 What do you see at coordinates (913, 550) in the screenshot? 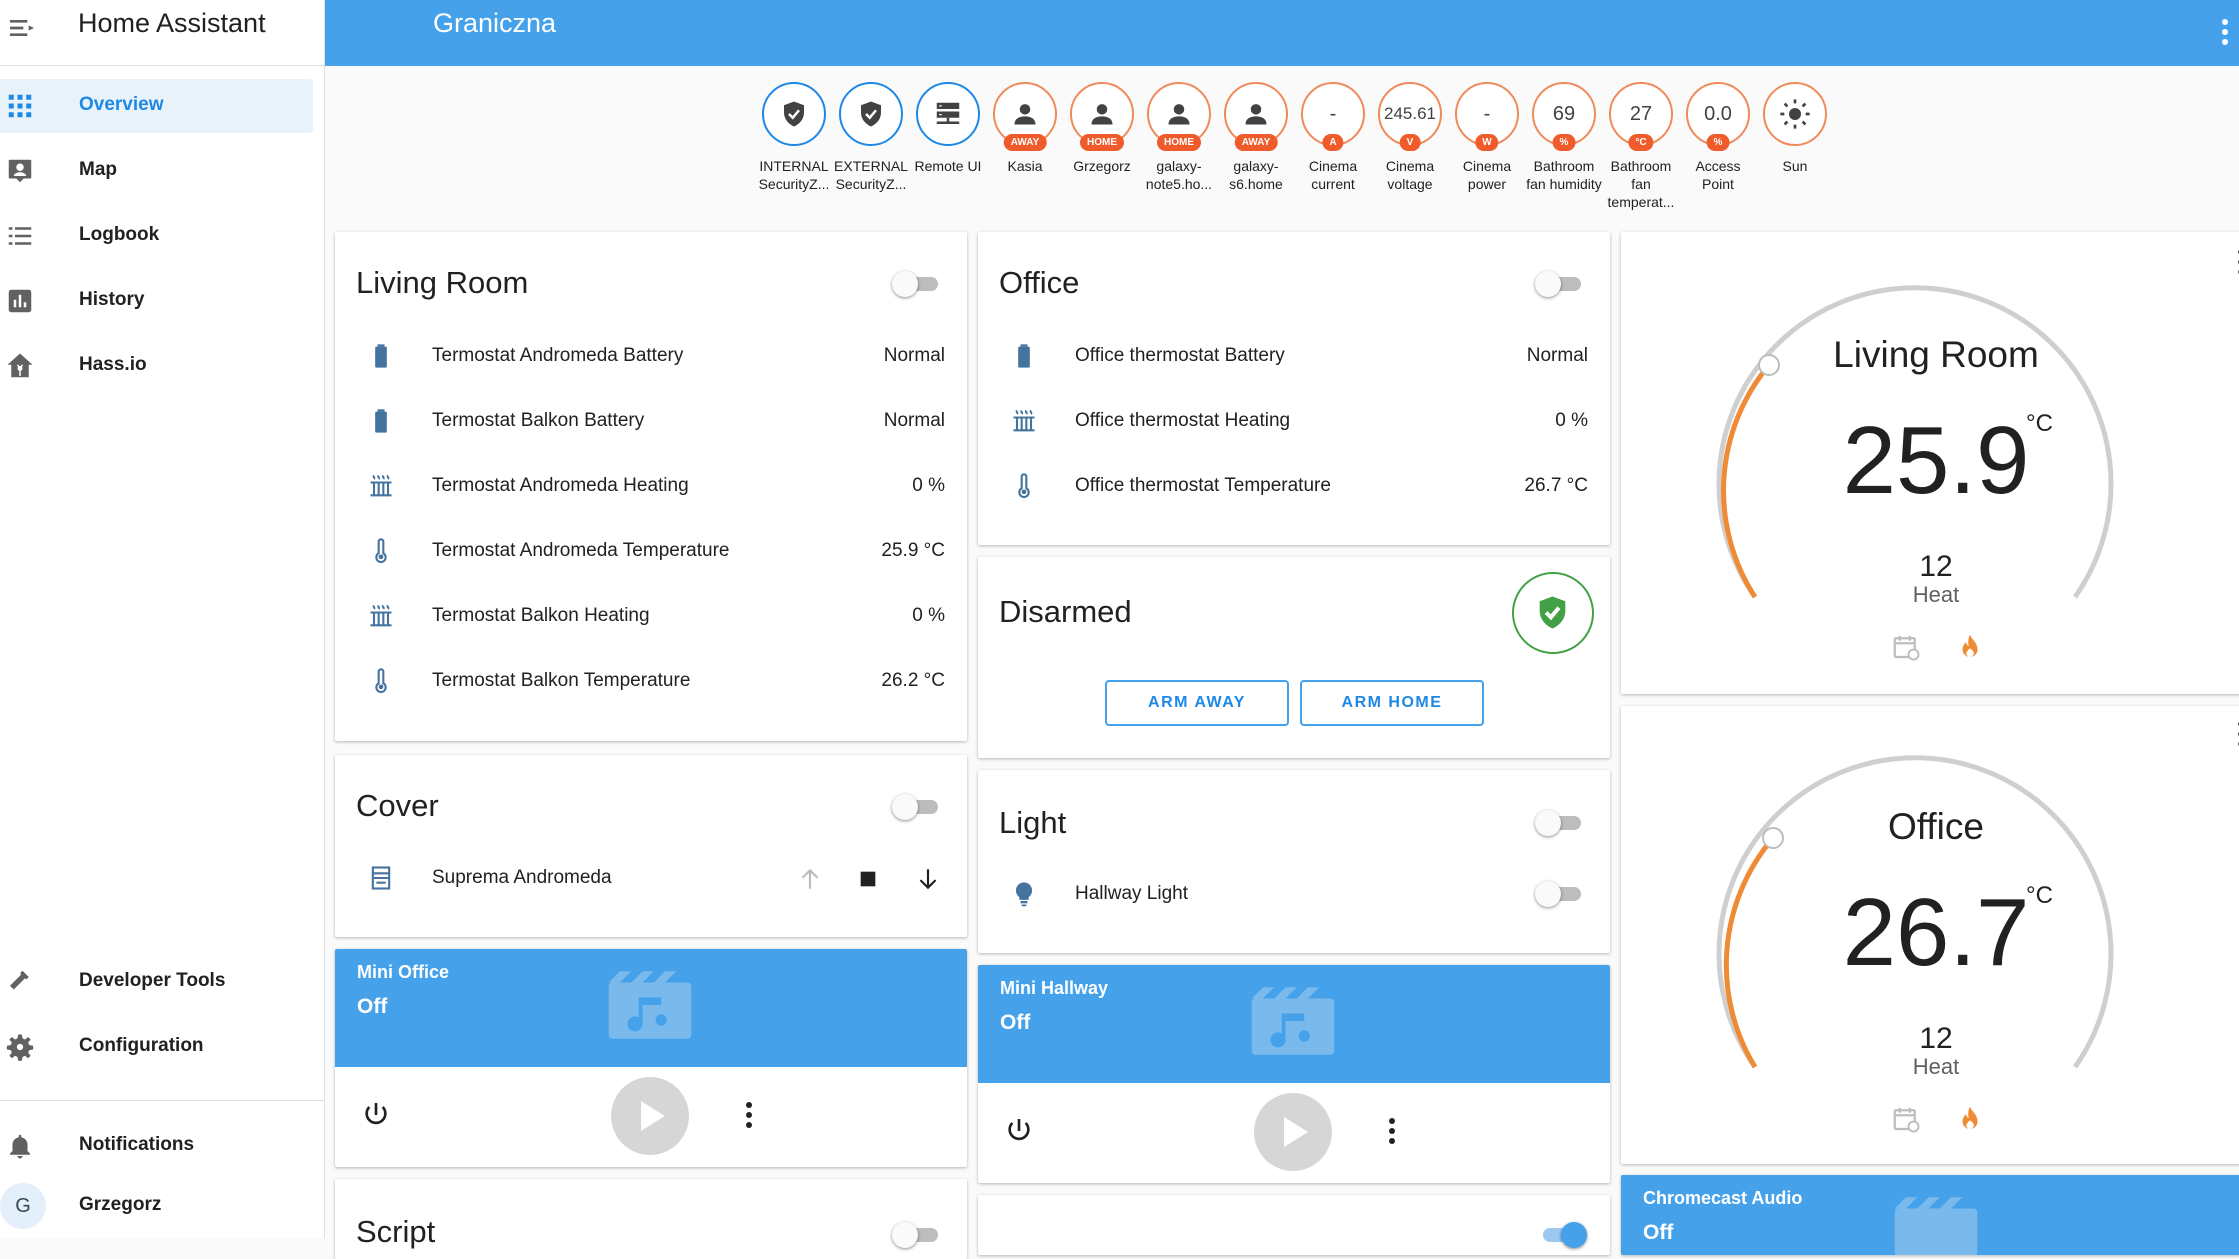
I see `entity-value: 25.9 °C` at bounding box center [913, 550].